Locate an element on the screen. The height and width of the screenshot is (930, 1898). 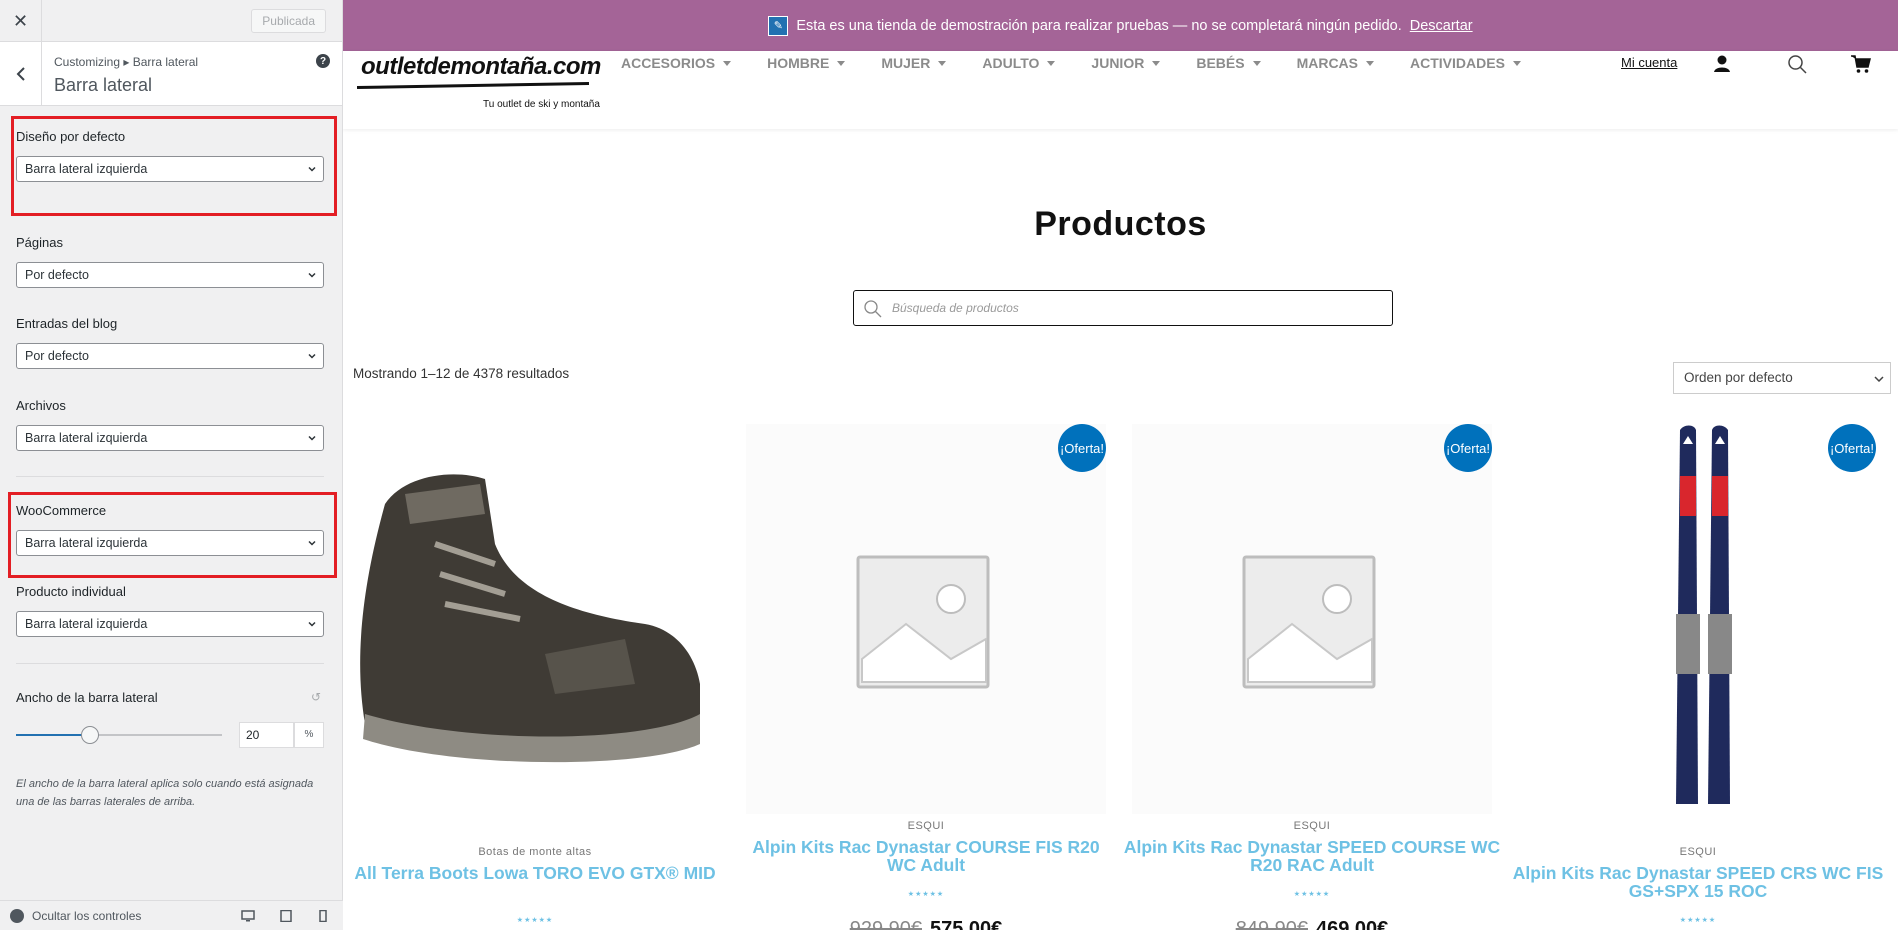
field-label: Producto individual is located at coordinates (71, 591).